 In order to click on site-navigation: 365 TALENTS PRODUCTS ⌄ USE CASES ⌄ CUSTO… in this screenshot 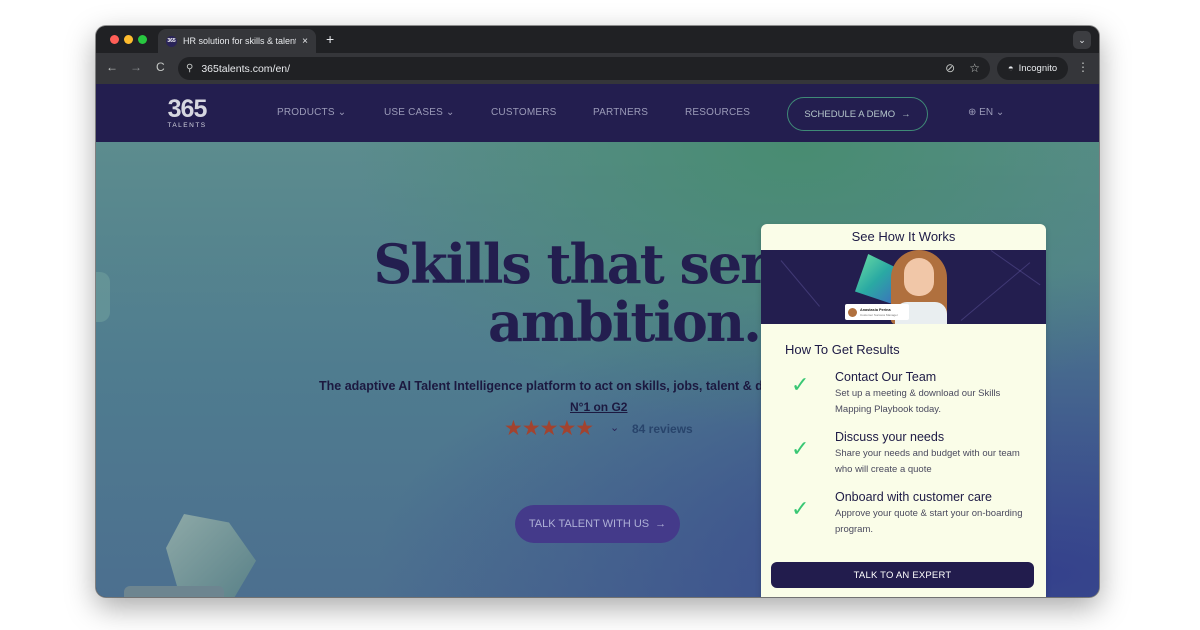, I will do `click(597, 113)`.